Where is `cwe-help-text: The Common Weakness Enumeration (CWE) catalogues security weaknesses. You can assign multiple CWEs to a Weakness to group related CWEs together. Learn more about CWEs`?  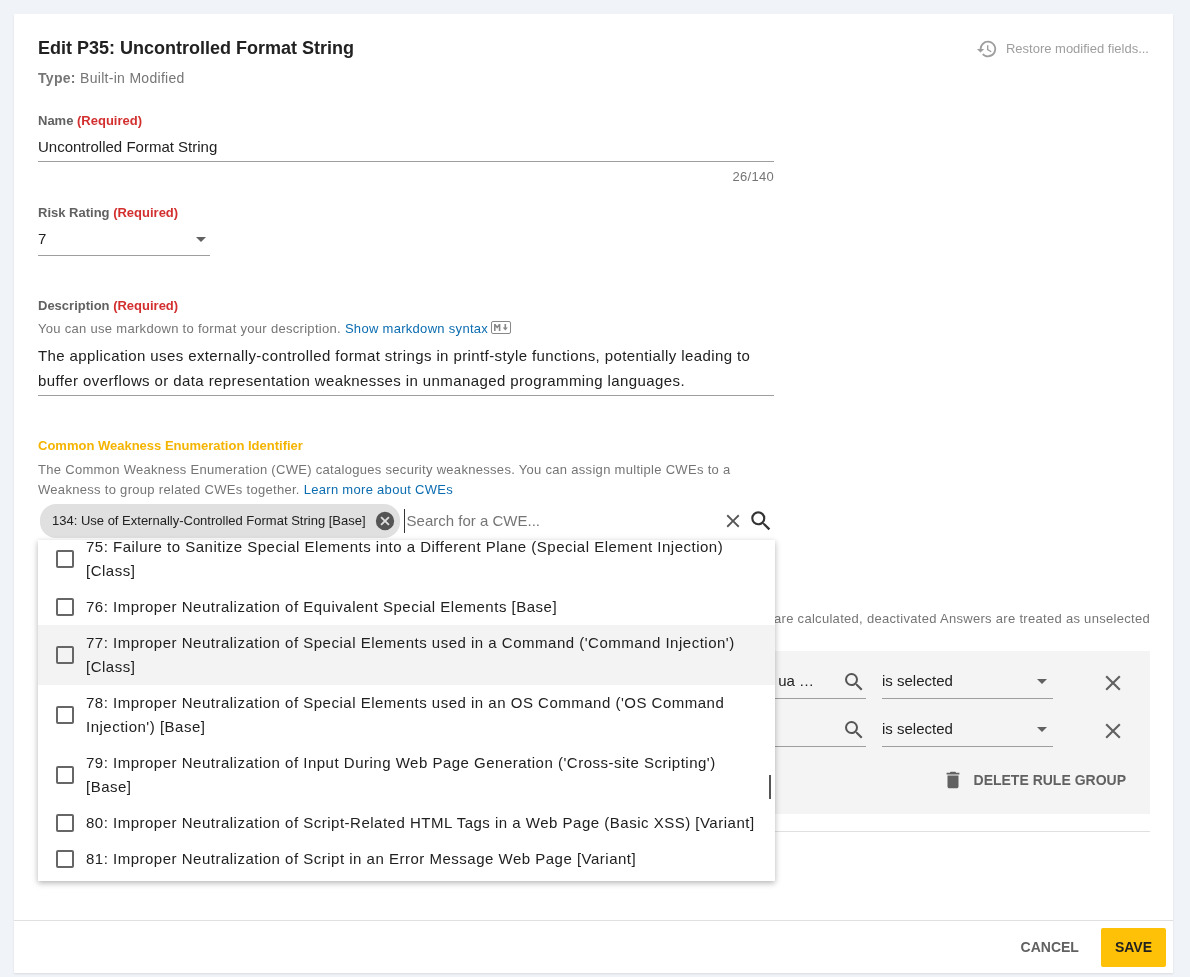 cwe-help-text: The Common Weakness Enumeration (CWE) catalogues security weaknesses. You can assign multiple CWEs to a Weakness to group related CWEs together. Learn more about CWEs is located at coordinates (385, 480).